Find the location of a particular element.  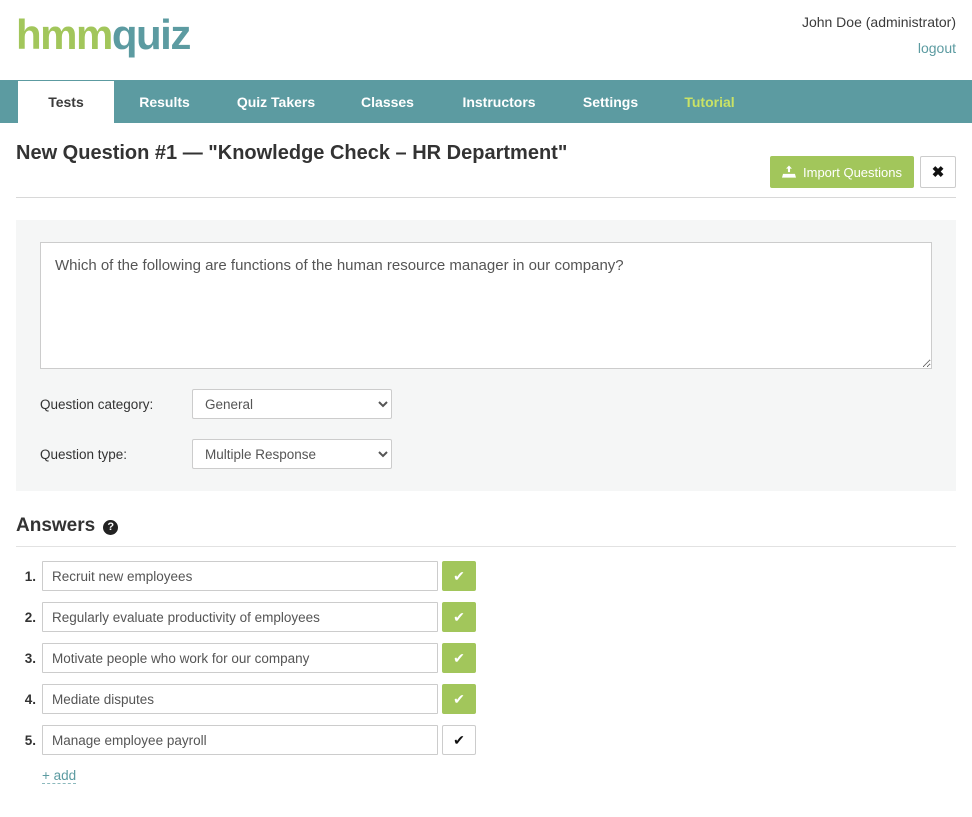

user-box: John Doe (administrator) logout is located at coordinates (879, 34).